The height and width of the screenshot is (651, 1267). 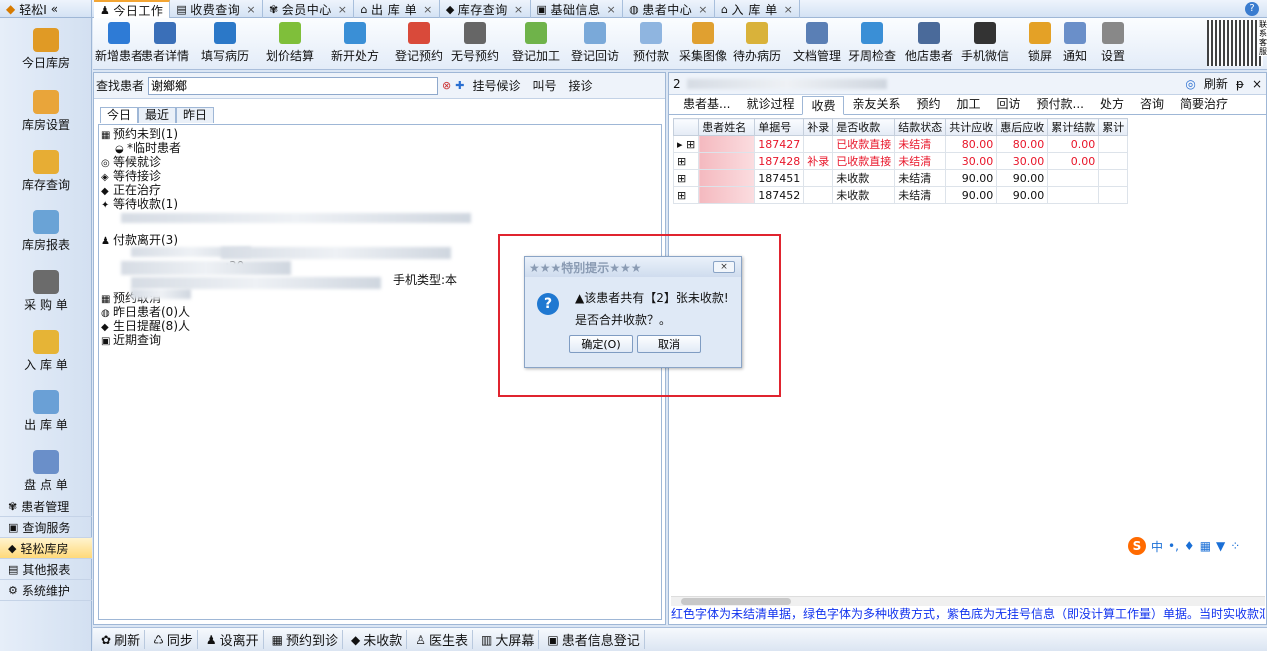 What do you see at coordinates (485, 9) in the screenshot?
I see `tab-4: ◆ 库存查询 ×` at bounding box center [485, 9].